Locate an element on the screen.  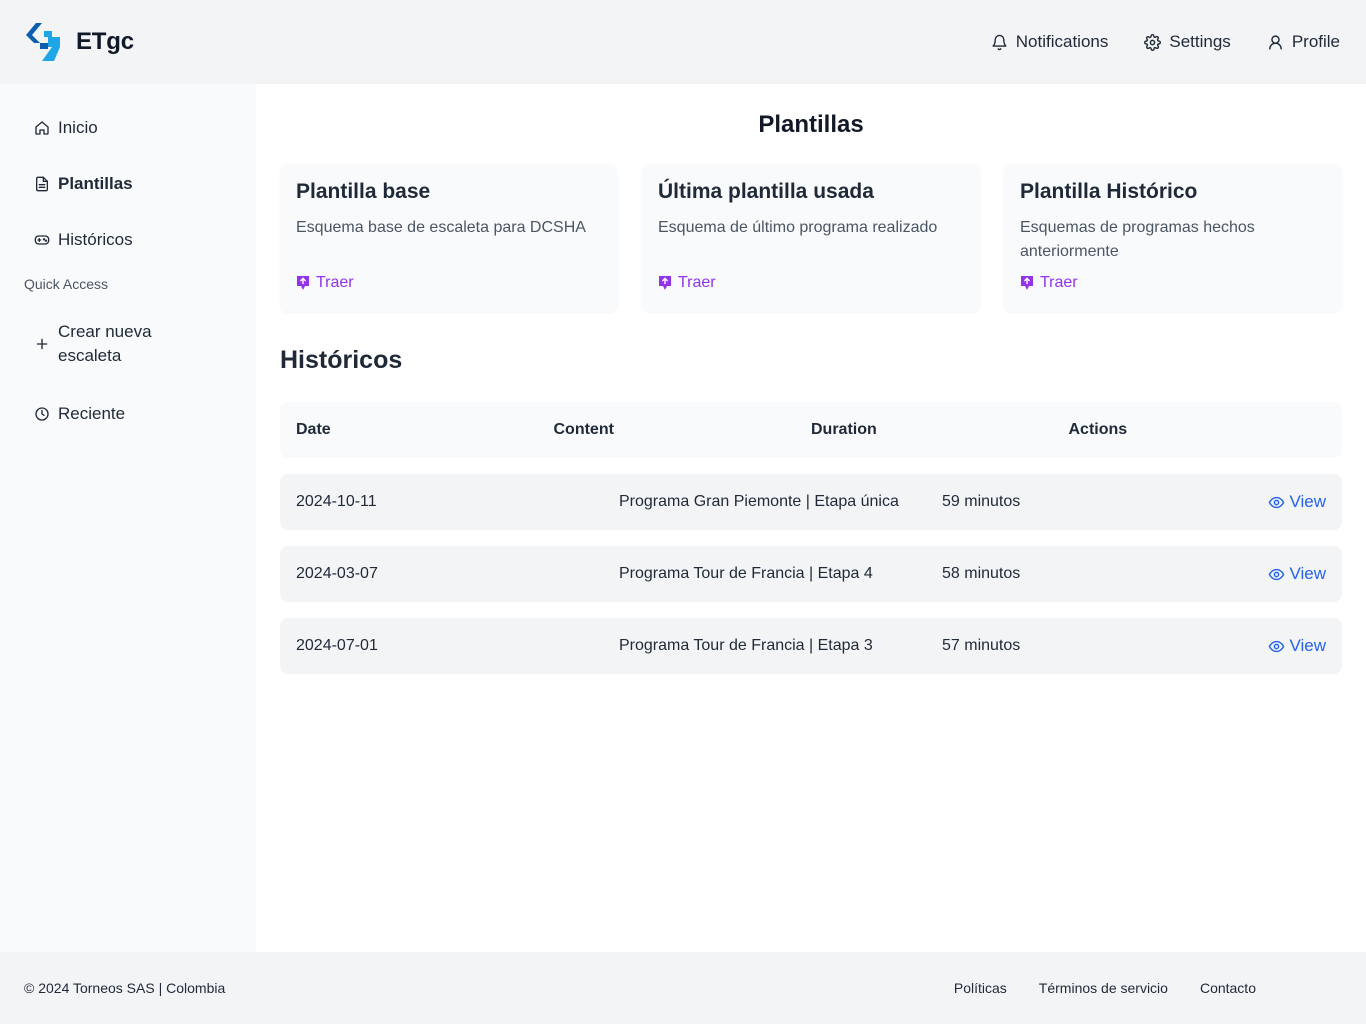
row-date: 2024-07-01 is located at coordinates (337, 645).